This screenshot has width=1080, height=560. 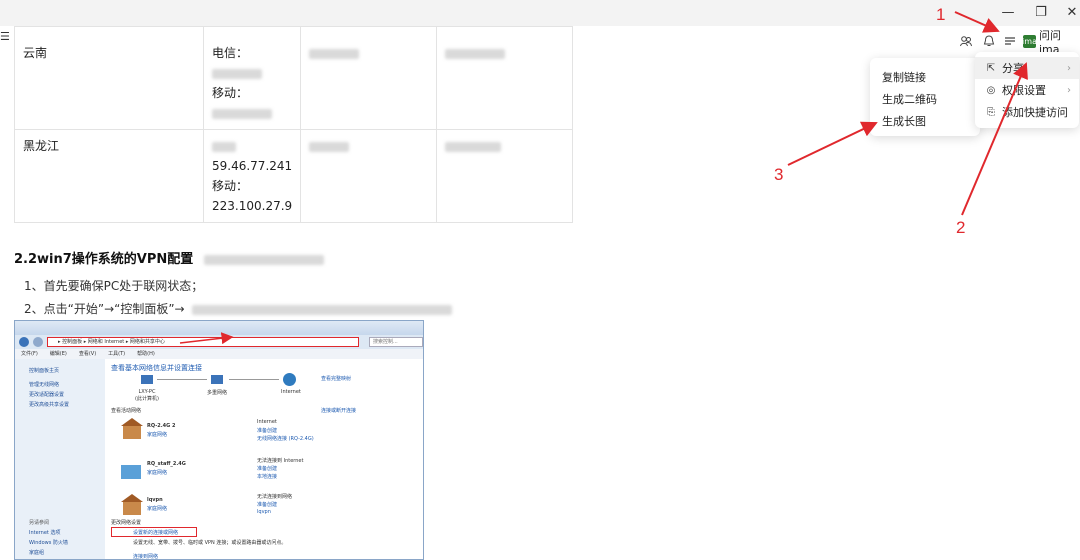 I want to click on shot-sidebar-link: 管理无线网络, so click(x=44, y=385).